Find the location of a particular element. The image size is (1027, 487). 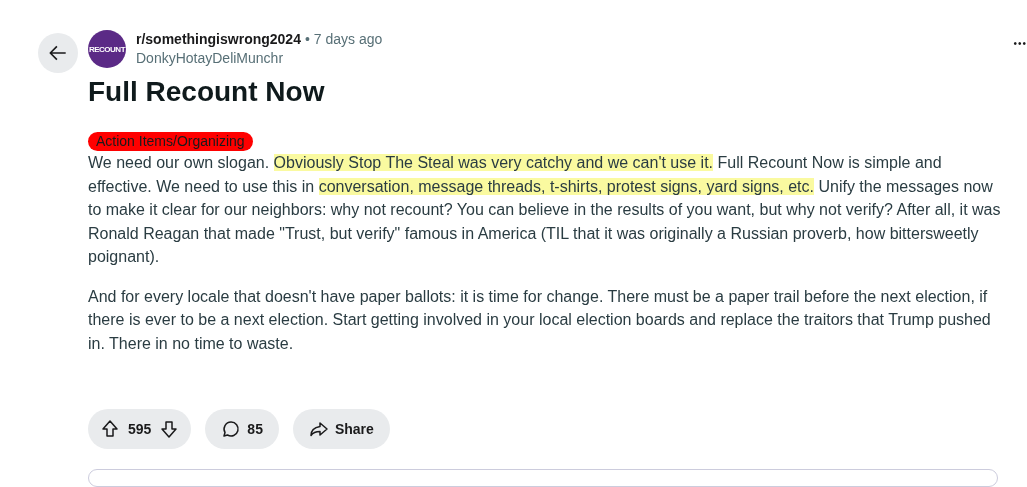

back-button is located at coordinates (58, 53).